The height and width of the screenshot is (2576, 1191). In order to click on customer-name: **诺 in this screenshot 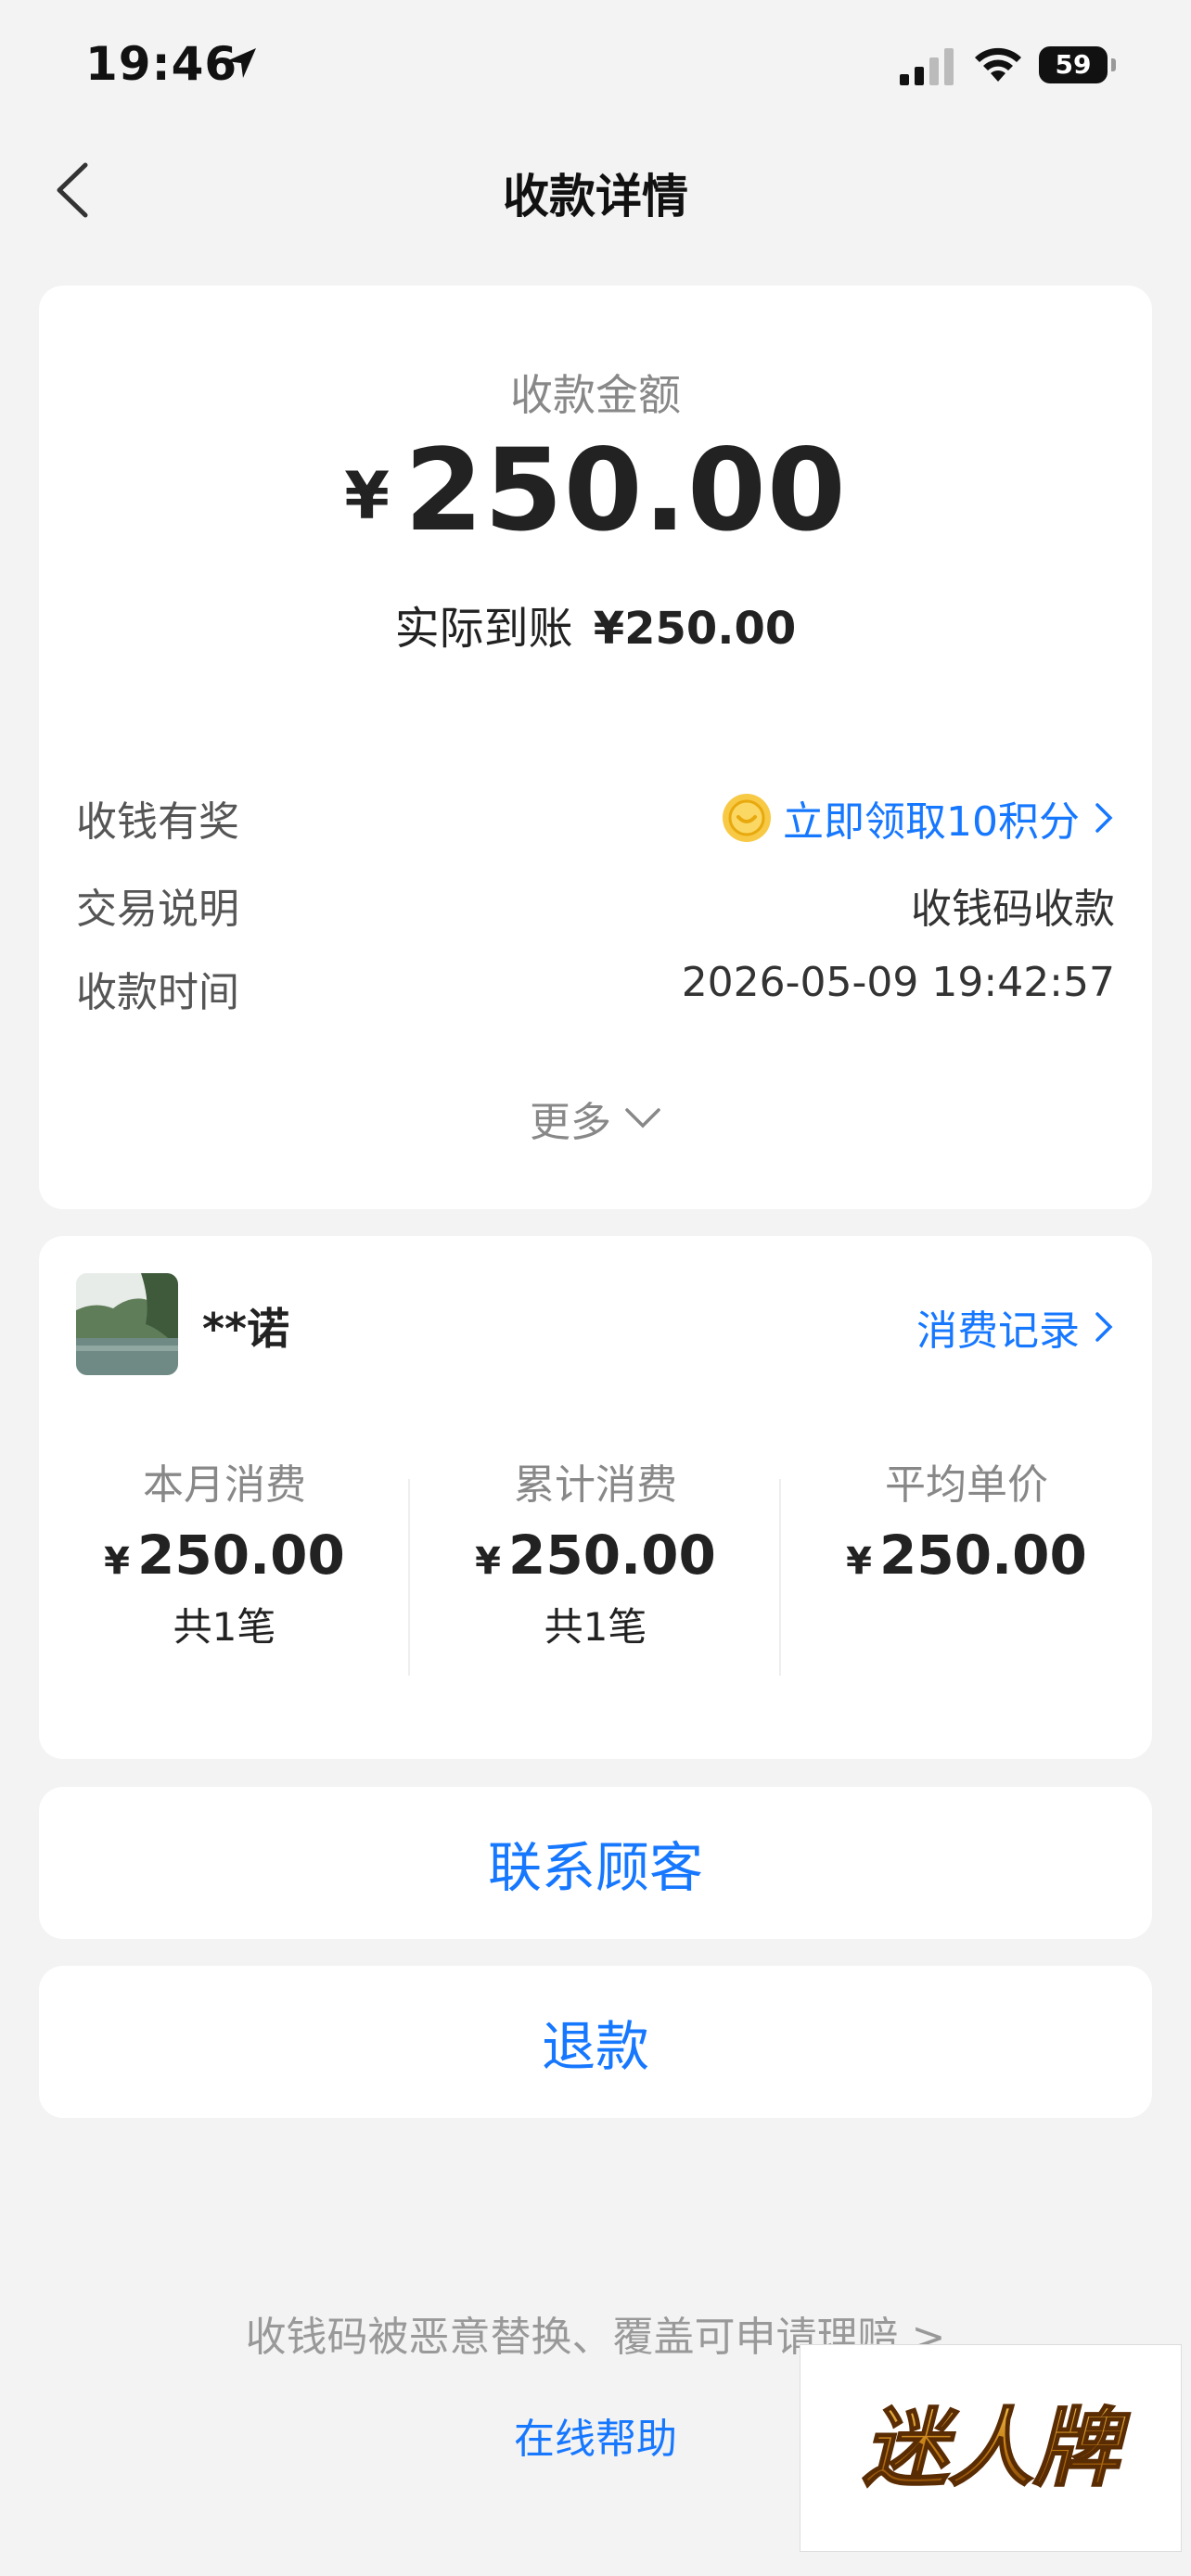, I will do `click(246, 1329)`.